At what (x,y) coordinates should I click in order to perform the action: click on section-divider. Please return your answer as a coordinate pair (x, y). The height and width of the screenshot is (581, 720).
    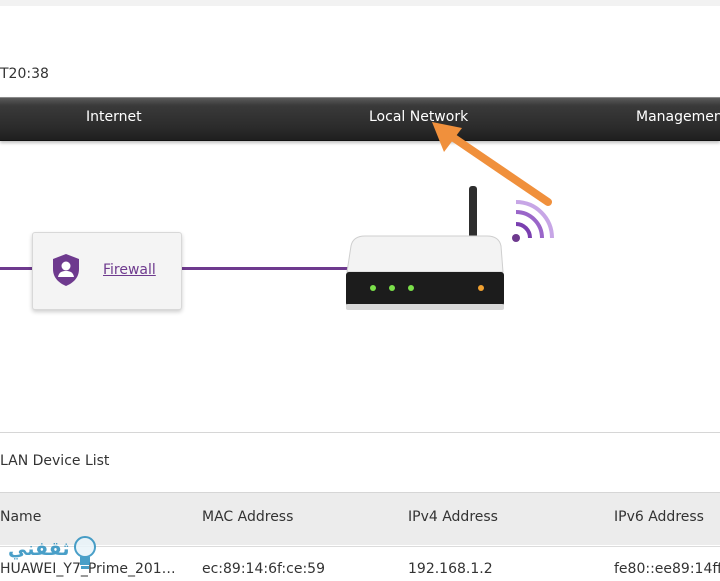
    Looking at the image, I should click on (360, 432).